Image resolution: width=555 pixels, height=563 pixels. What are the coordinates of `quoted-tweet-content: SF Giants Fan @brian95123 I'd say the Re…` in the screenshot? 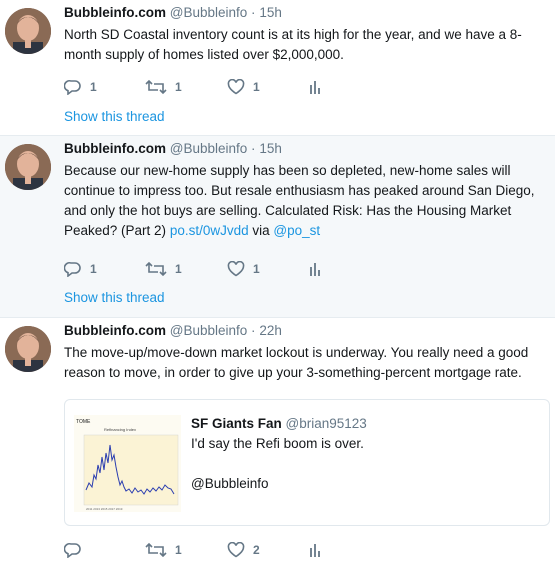 It's located at (367, 454).